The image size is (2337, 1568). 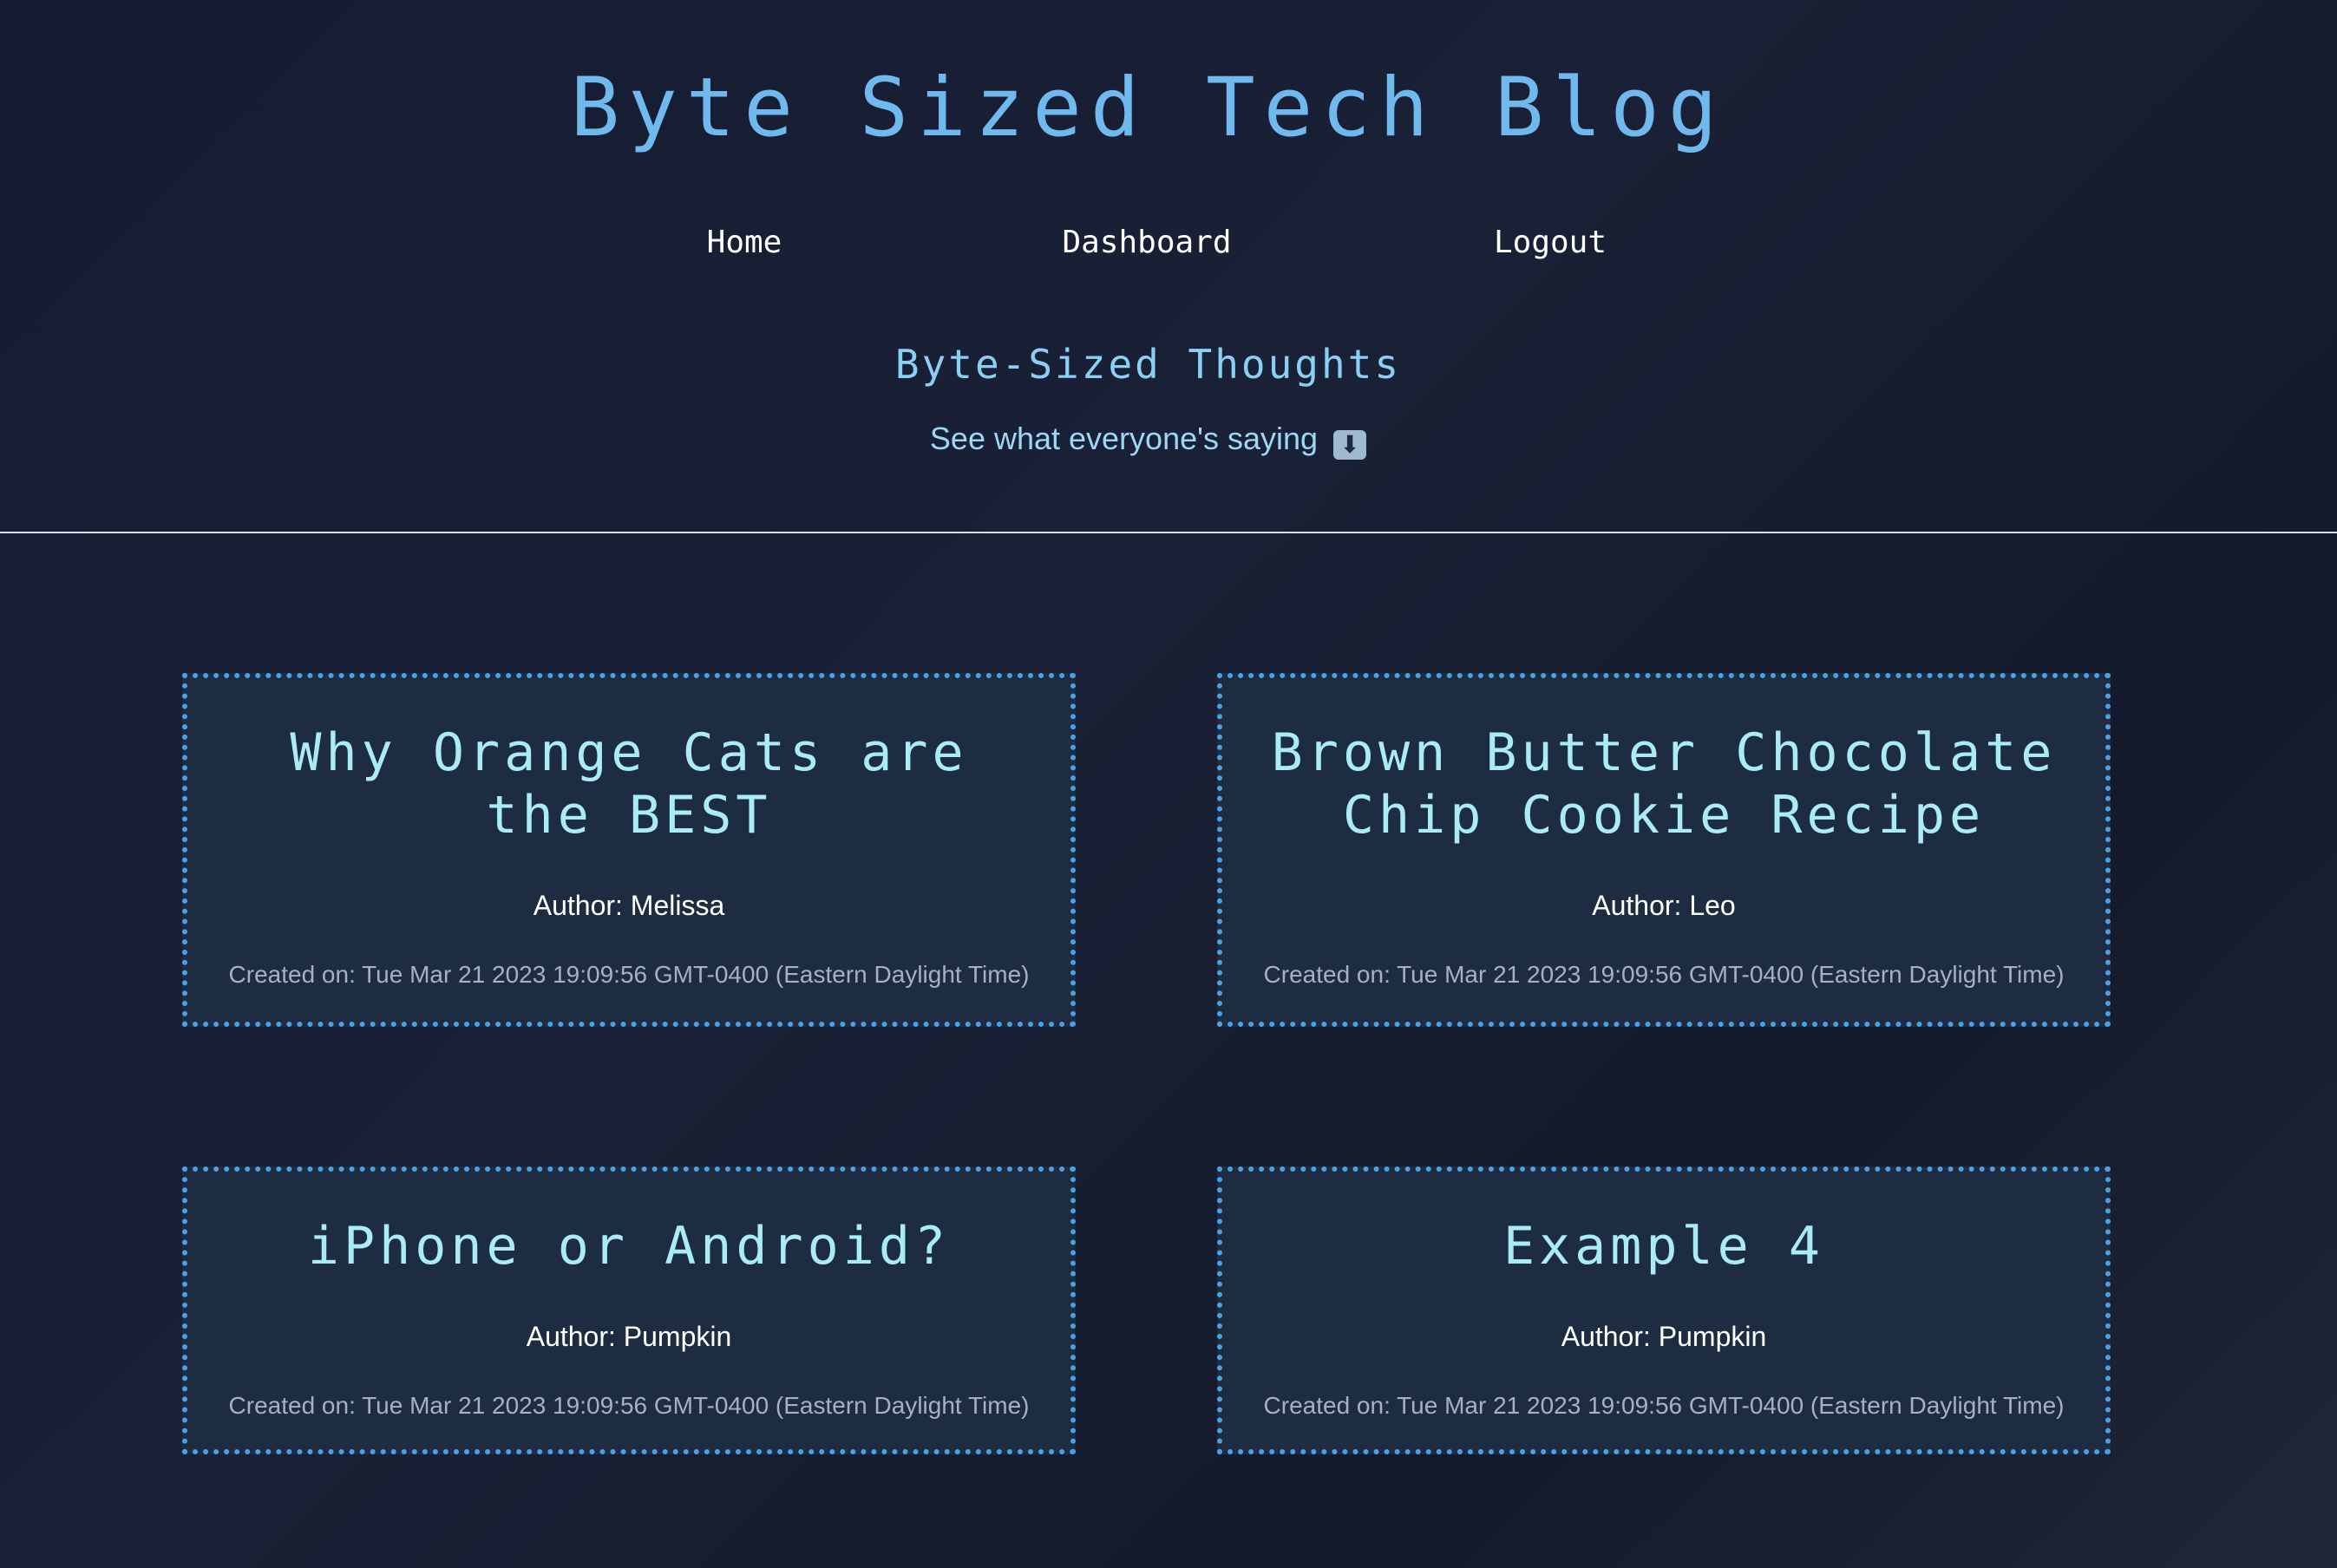 What do you see at coordinates (1550, 243) in the screenshot?
I see `nav-logout-link: Logout` at bounding box center [1550, 243].